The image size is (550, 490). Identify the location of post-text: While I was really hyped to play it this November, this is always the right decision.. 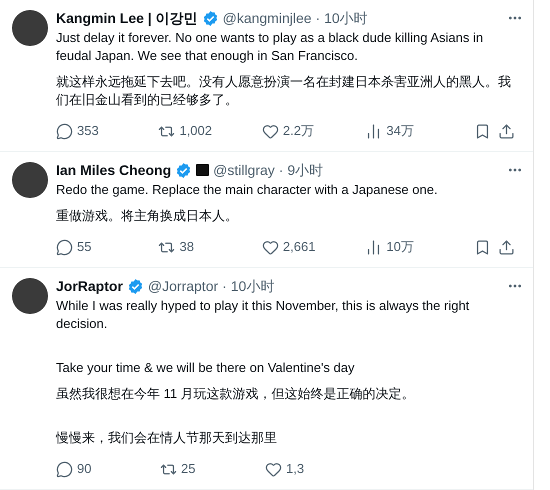
(263, 315).